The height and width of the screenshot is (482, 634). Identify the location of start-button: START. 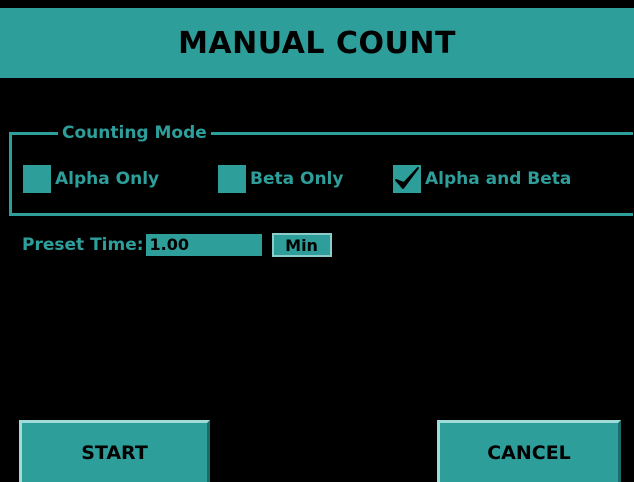
(114, 451).